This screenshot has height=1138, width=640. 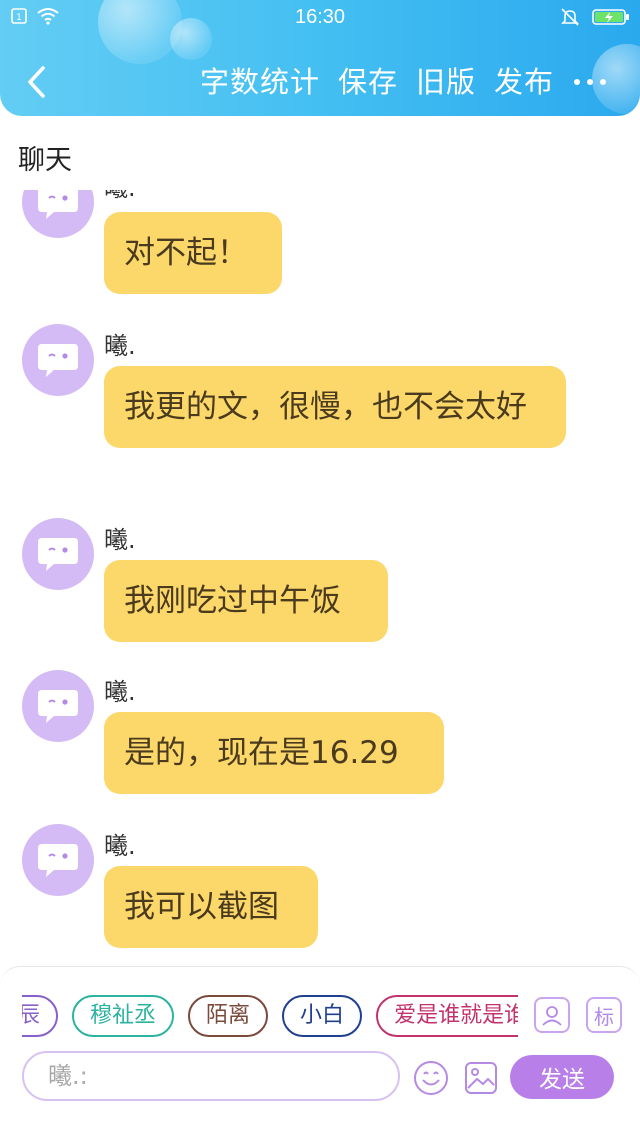 I want to click on message-bubble: 我刚吃过中午饭, so click(x=246, y=601).